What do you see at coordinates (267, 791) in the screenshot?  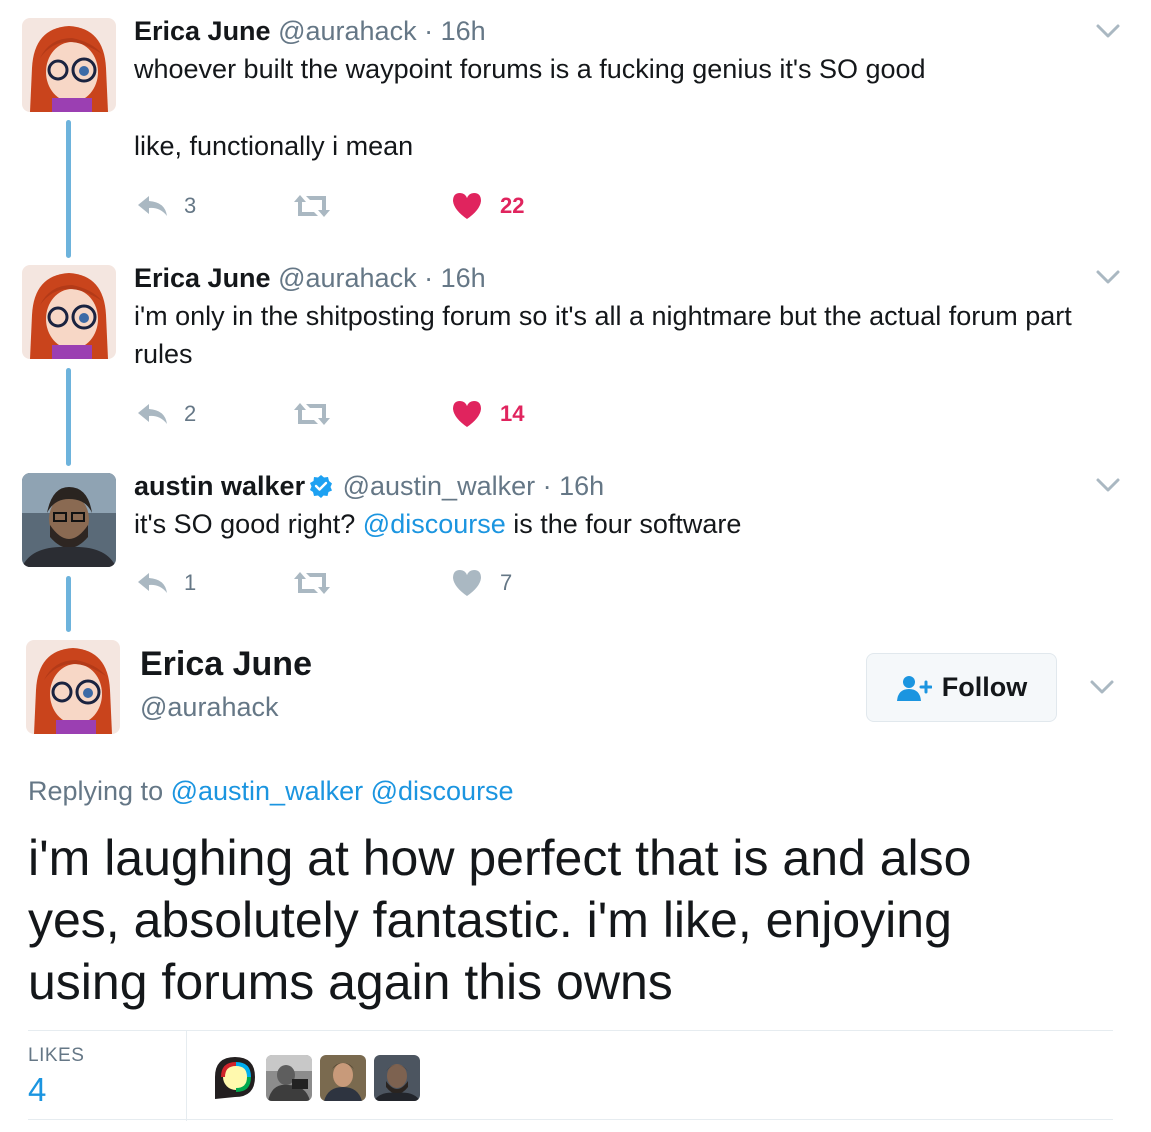 I see `mention-link: @austin_walker` at bounding box center [267, 791].